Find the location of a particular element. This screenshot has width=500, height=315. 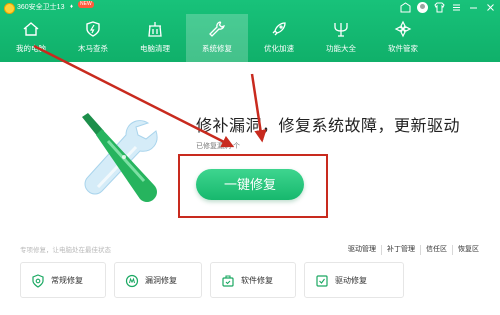

software-icon is located at coordinates (228, 281).